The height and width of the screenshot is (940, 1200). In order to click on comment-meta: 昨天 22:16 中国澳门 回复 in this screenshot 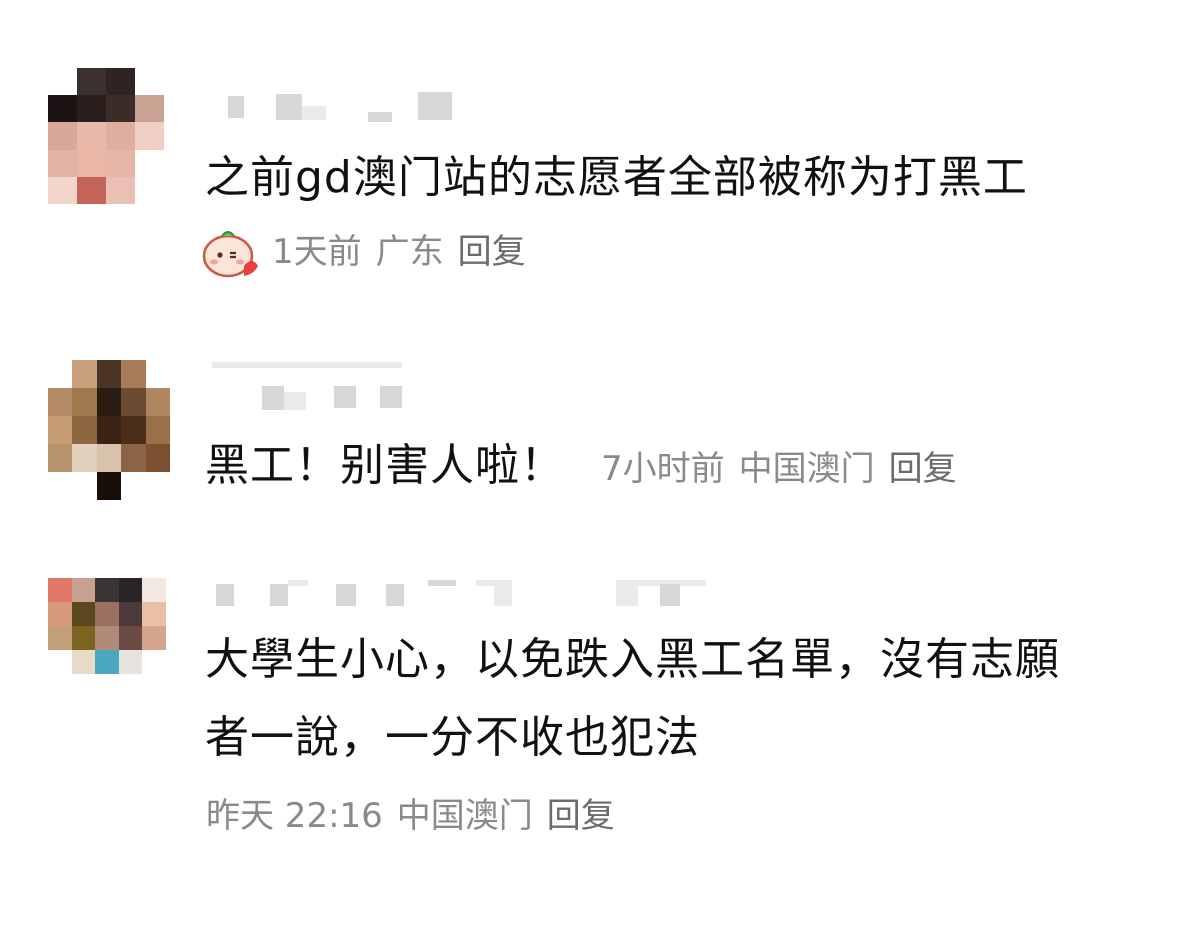, I will do `click(417, 816)`.